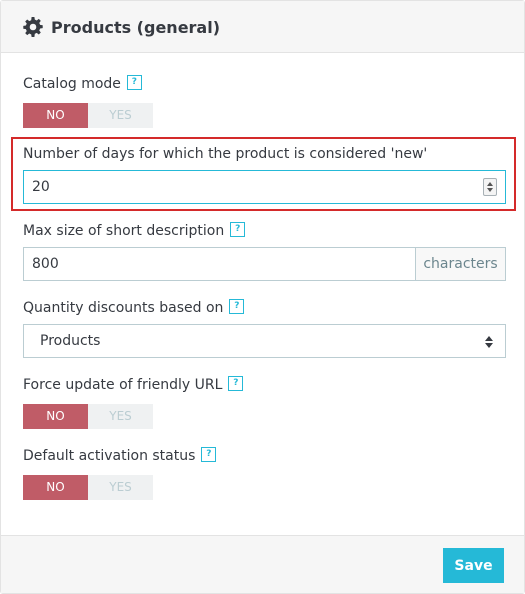 The height and width of the screenshot is (594, 525). I want to click on friendly-url-no-option: NO, so click(55, 416).